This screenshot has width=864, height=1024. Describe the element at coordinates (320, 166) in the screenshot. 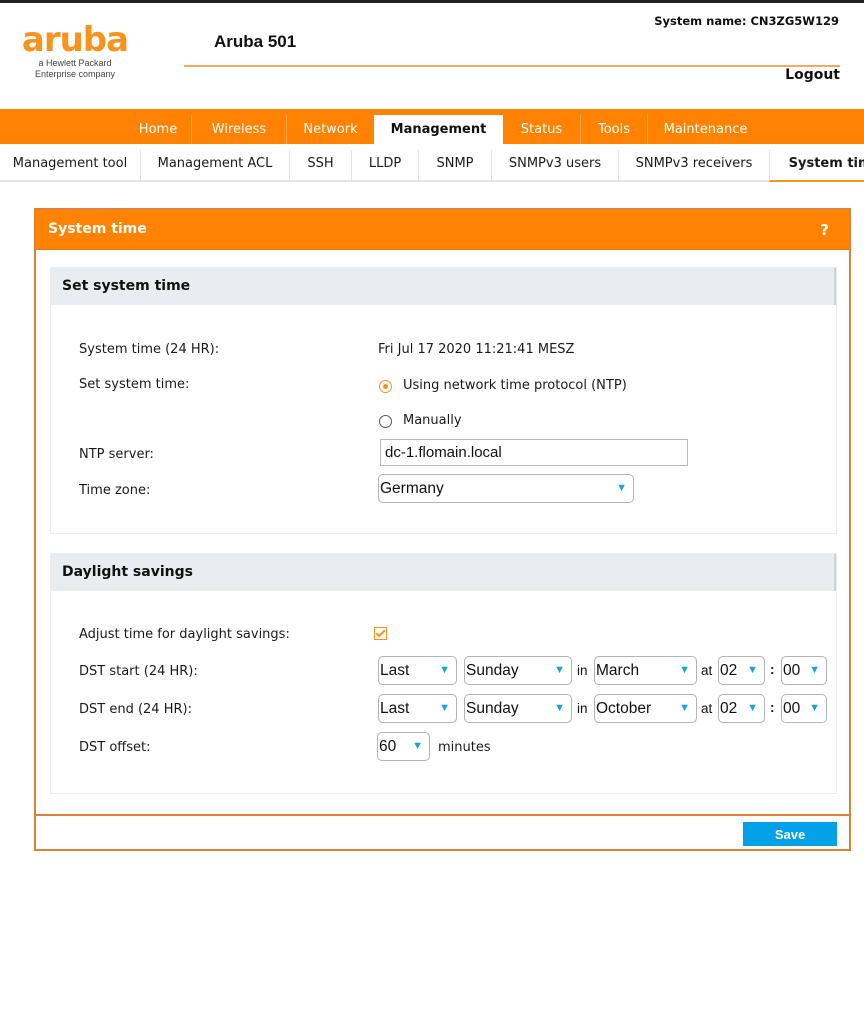

I see `sub-tab-ssh: SSH` at that location.